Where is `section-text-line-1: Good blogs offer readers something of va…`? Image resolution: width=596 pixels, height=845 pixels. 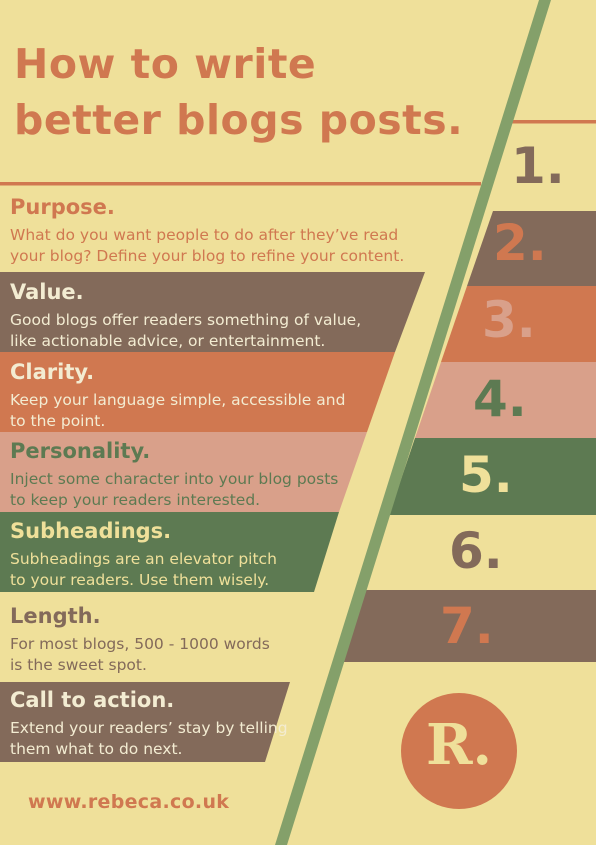 section-text-line-1: Good blogs offer readers something of va… is located at coordinates (186, 320).